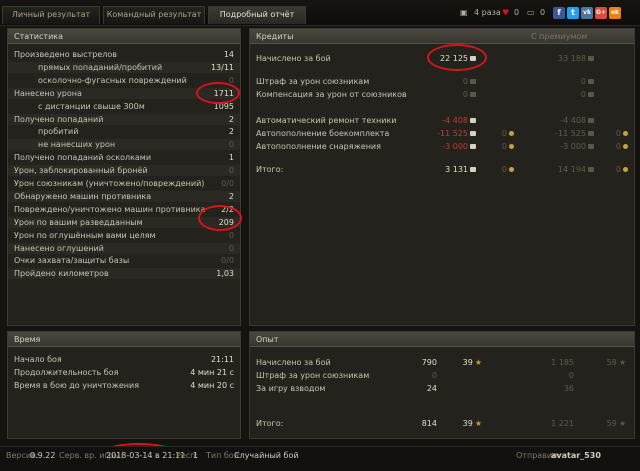 This screenshot has height=471, width=640. What do you see at coordinates (100, 67) in the screenshot?
I see `stat-label: прямых попаданий/пробитий` at bounding box center [100, 67].